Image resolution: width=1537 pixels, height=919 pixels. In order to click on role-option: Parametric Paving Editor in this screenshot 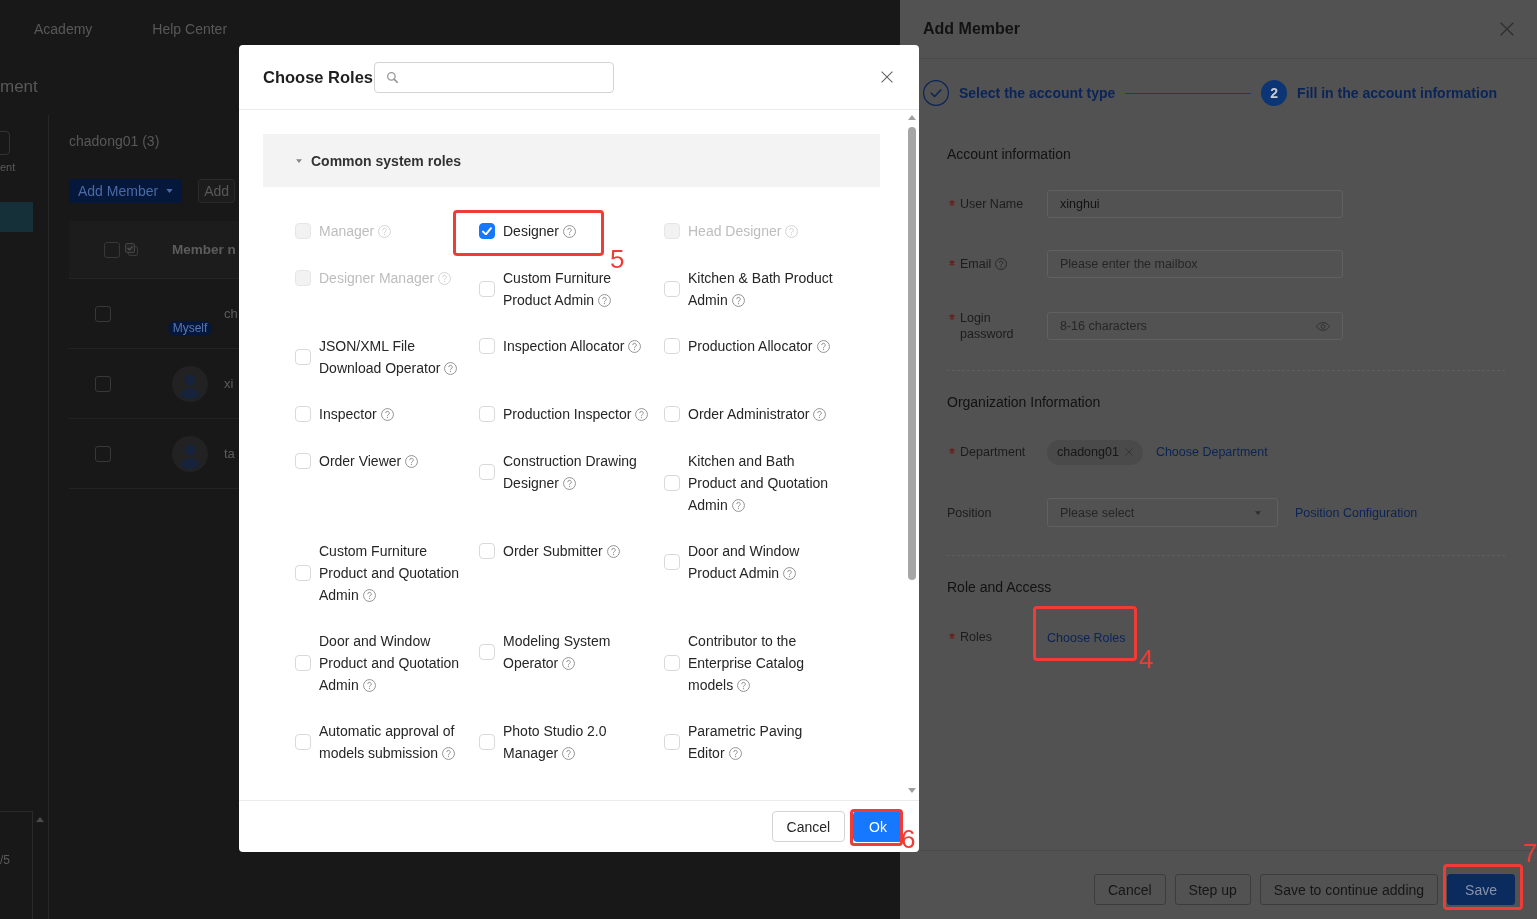, I will do `click(751, 742)`.